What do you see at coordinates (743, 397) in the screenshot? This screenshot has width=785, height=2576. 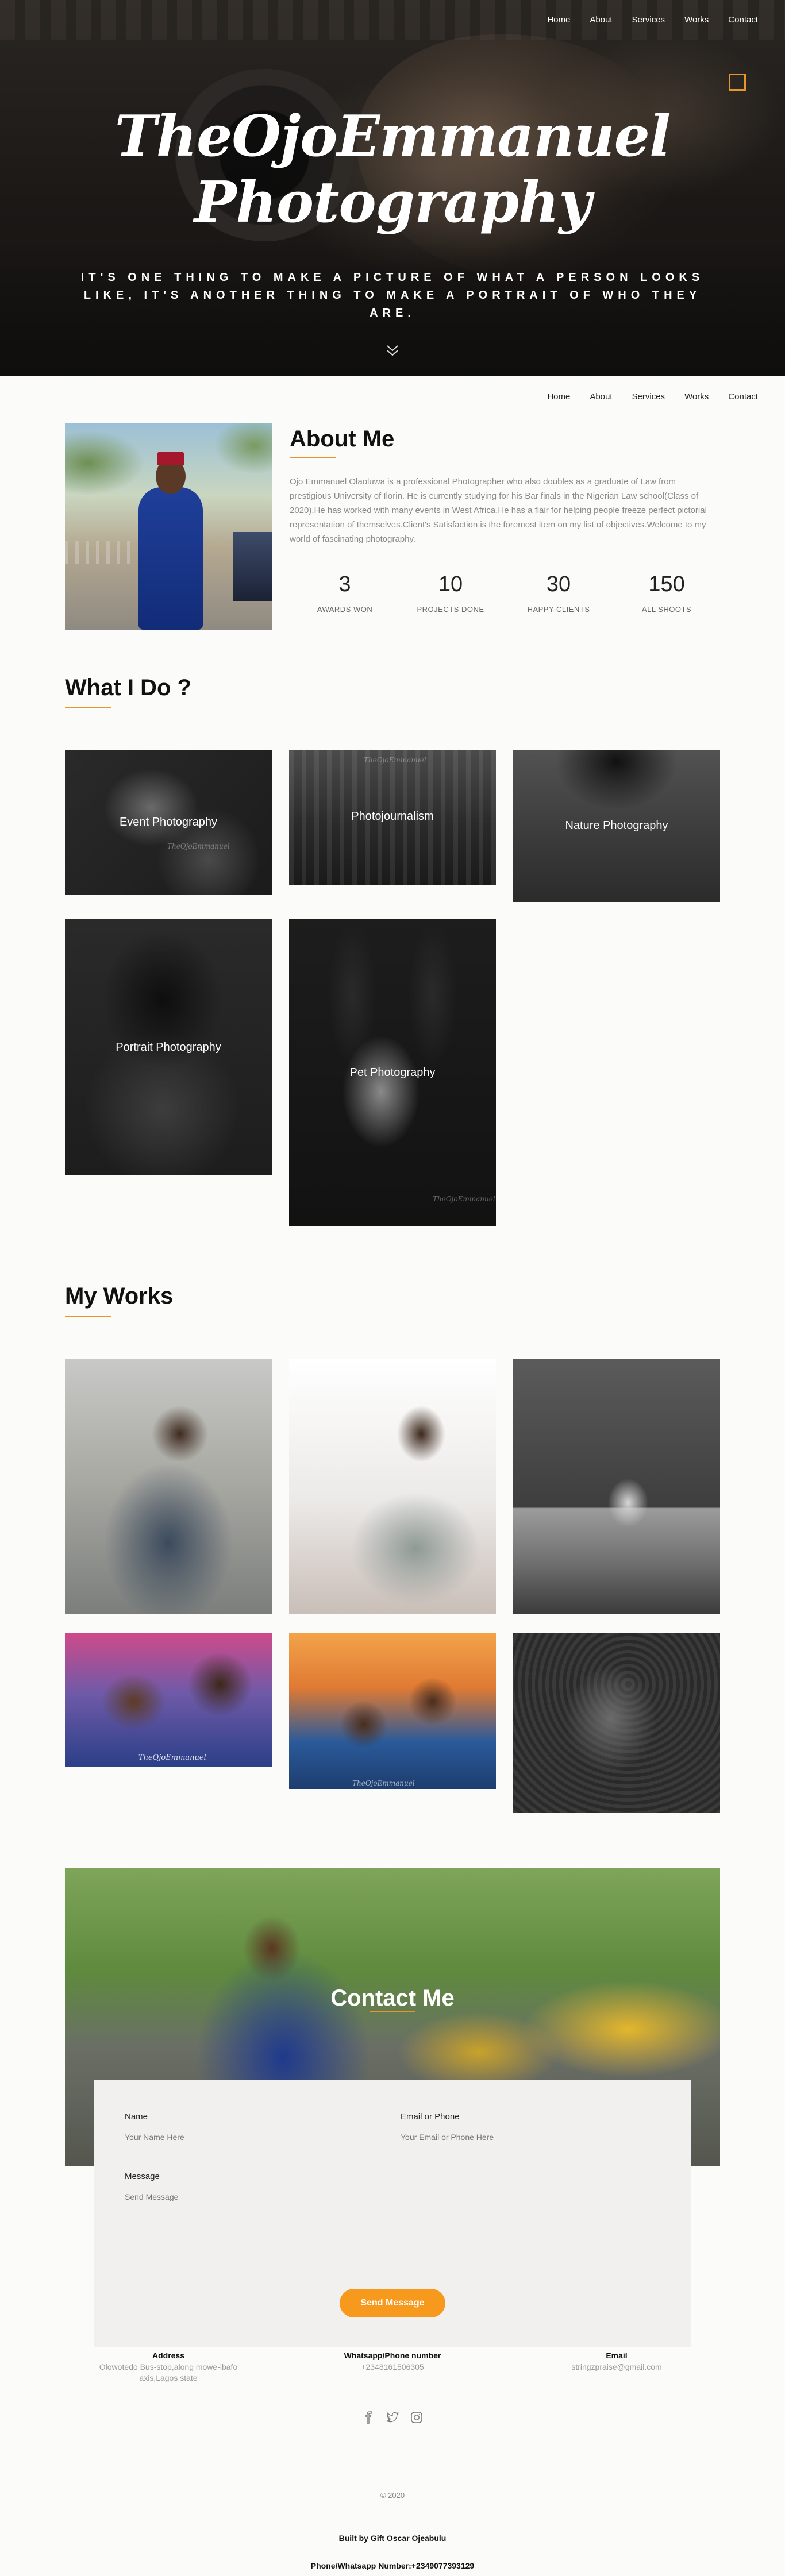 I see `nav2-contact-link: Contact` at bounding box center [743, 397].